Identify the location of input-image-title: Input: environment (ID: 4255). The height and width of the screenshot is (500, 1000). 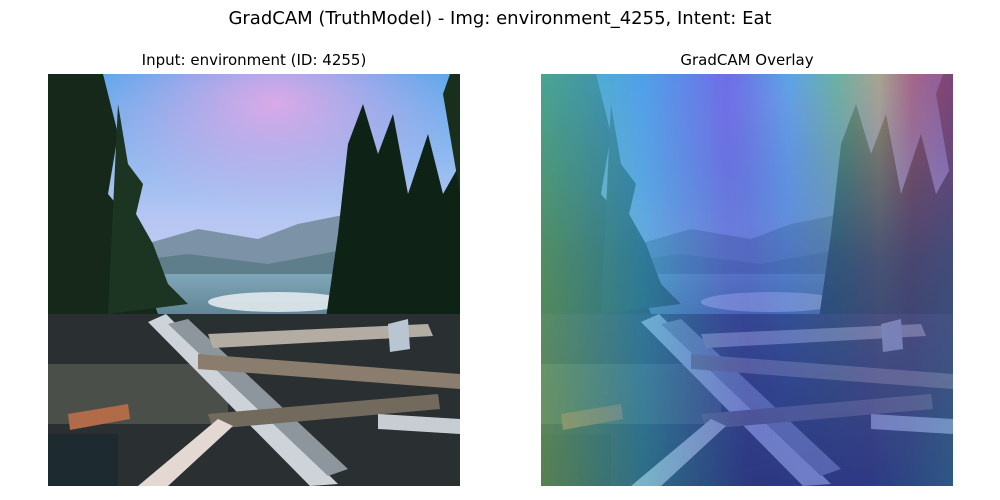
(254, 60).